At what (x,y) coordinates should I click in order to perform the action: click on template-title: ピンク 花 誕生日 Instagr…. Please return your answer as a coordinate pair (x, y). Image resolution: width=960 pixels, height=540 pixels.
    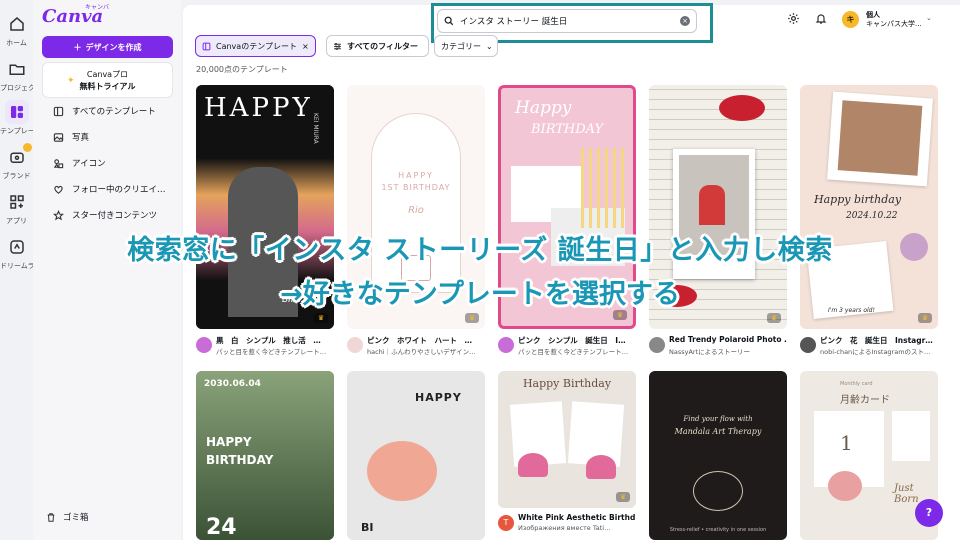
    Looking at the image, I should click on (876, 340).